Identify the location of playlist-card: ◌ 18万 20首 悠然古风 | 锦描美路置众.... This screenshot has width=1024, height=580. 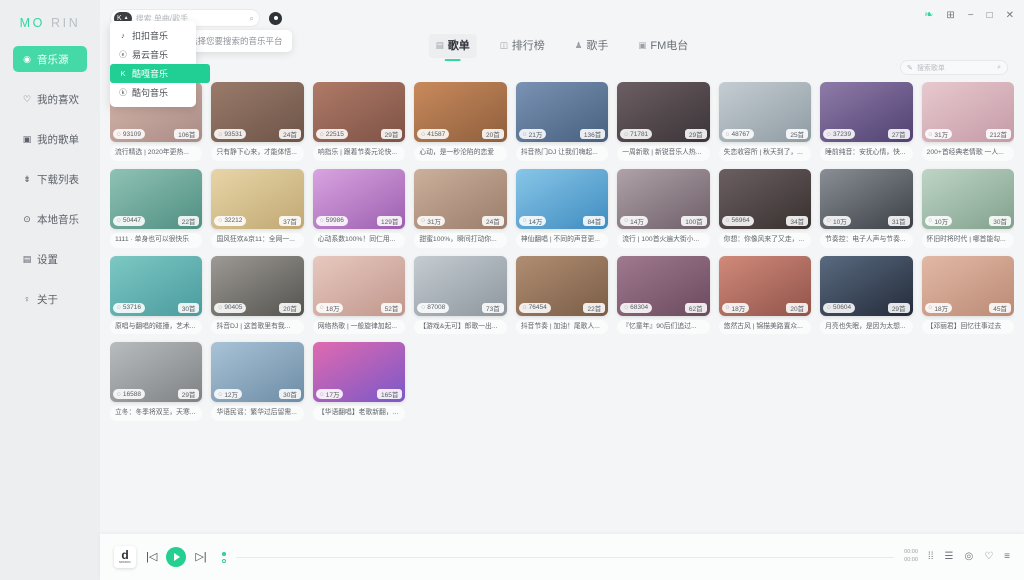
(765, 295).